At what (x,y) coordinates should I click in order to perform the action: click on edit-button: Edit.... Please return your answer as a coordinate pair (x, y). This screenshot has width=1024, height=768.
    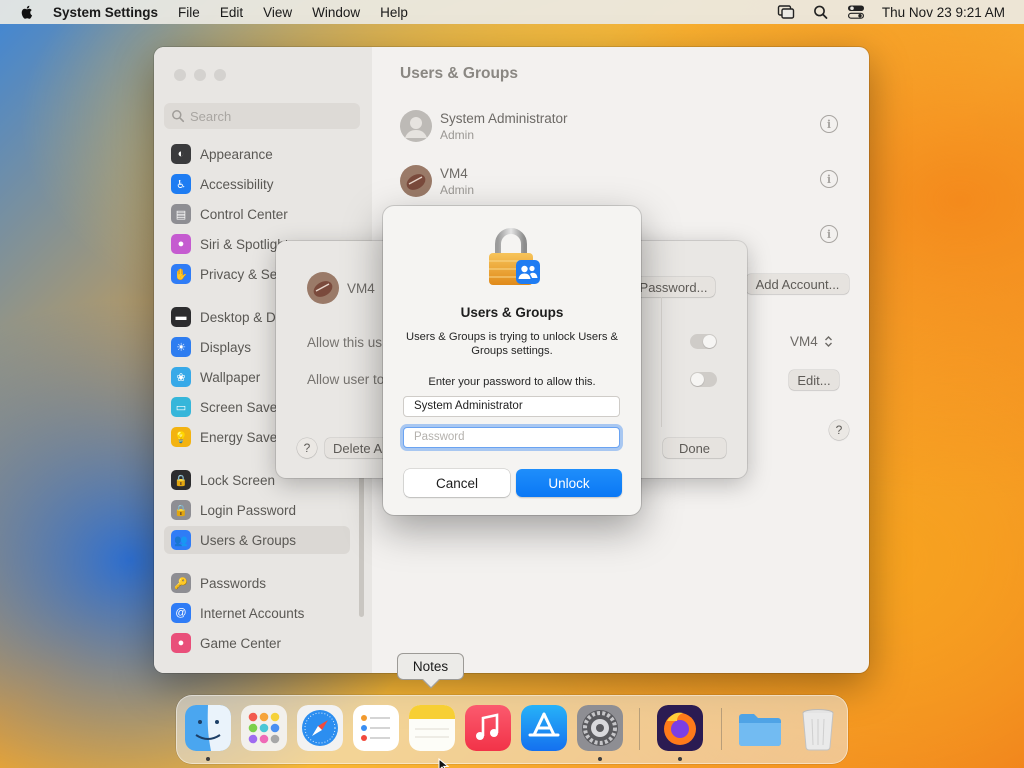
    Looking at the image, I should click on (814, 380).